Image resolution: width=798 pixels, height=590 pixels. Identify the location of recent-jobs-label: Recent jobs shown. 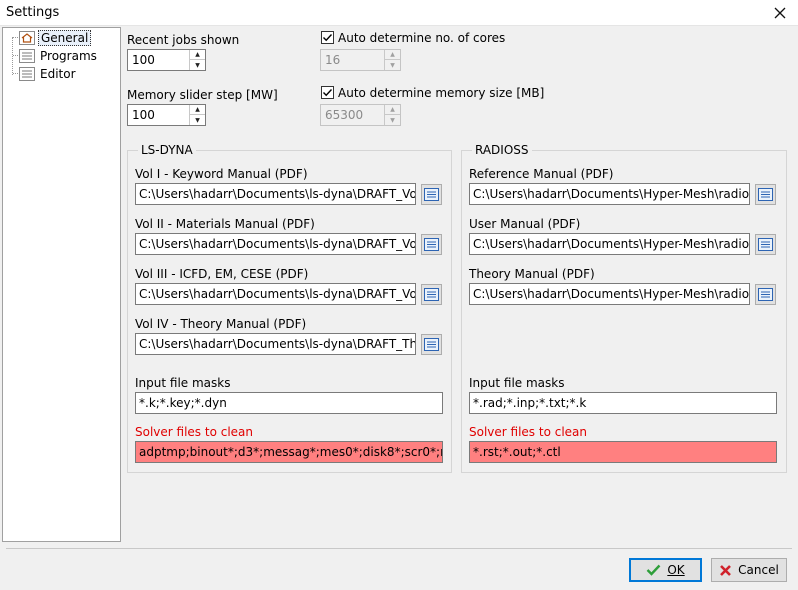
(183, 40).